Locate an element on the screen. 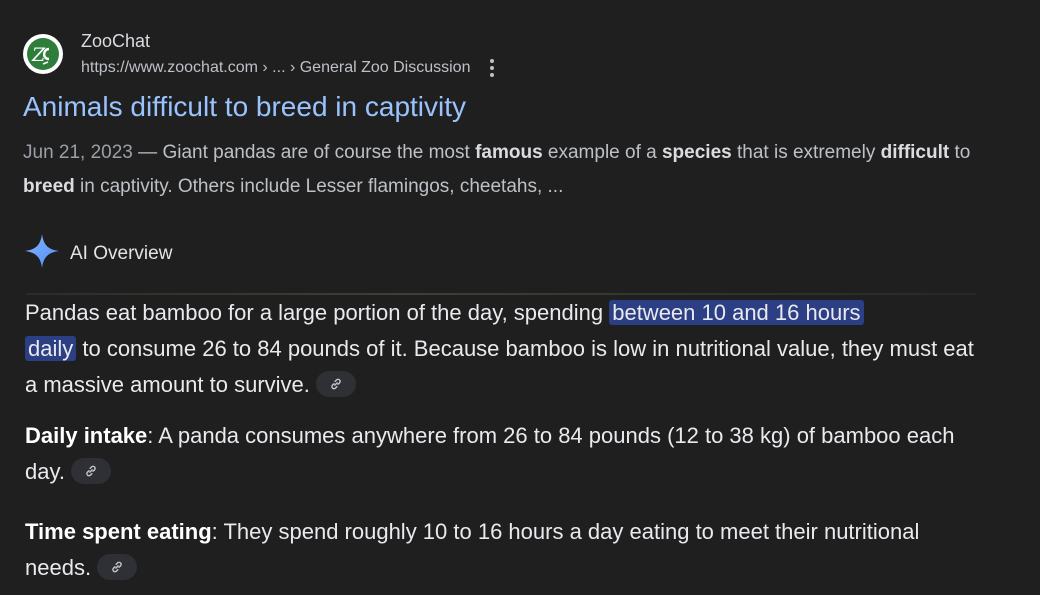 The height and width of the screenshot is (595, 1040). snippet-bold-term: famous is located at coordinates (509, 152).